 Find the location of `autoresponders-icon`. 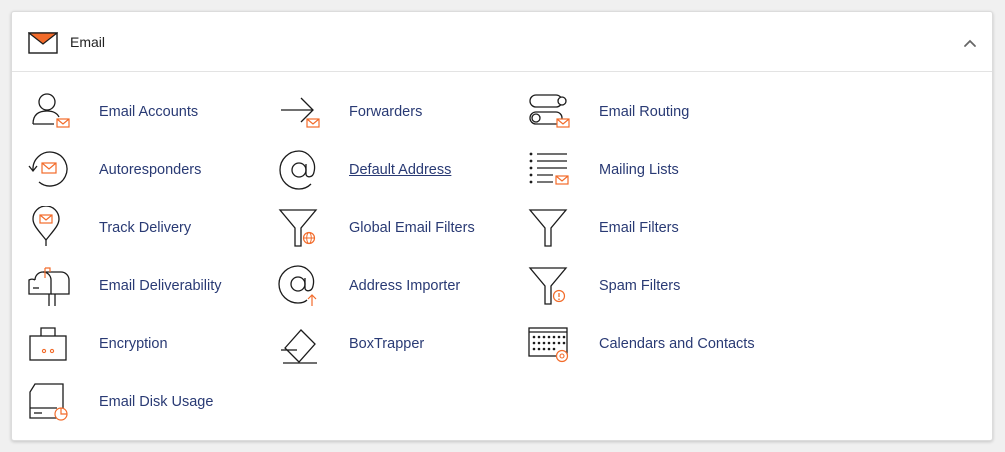

autoresponders-icon is located at coordinates (48, 169).